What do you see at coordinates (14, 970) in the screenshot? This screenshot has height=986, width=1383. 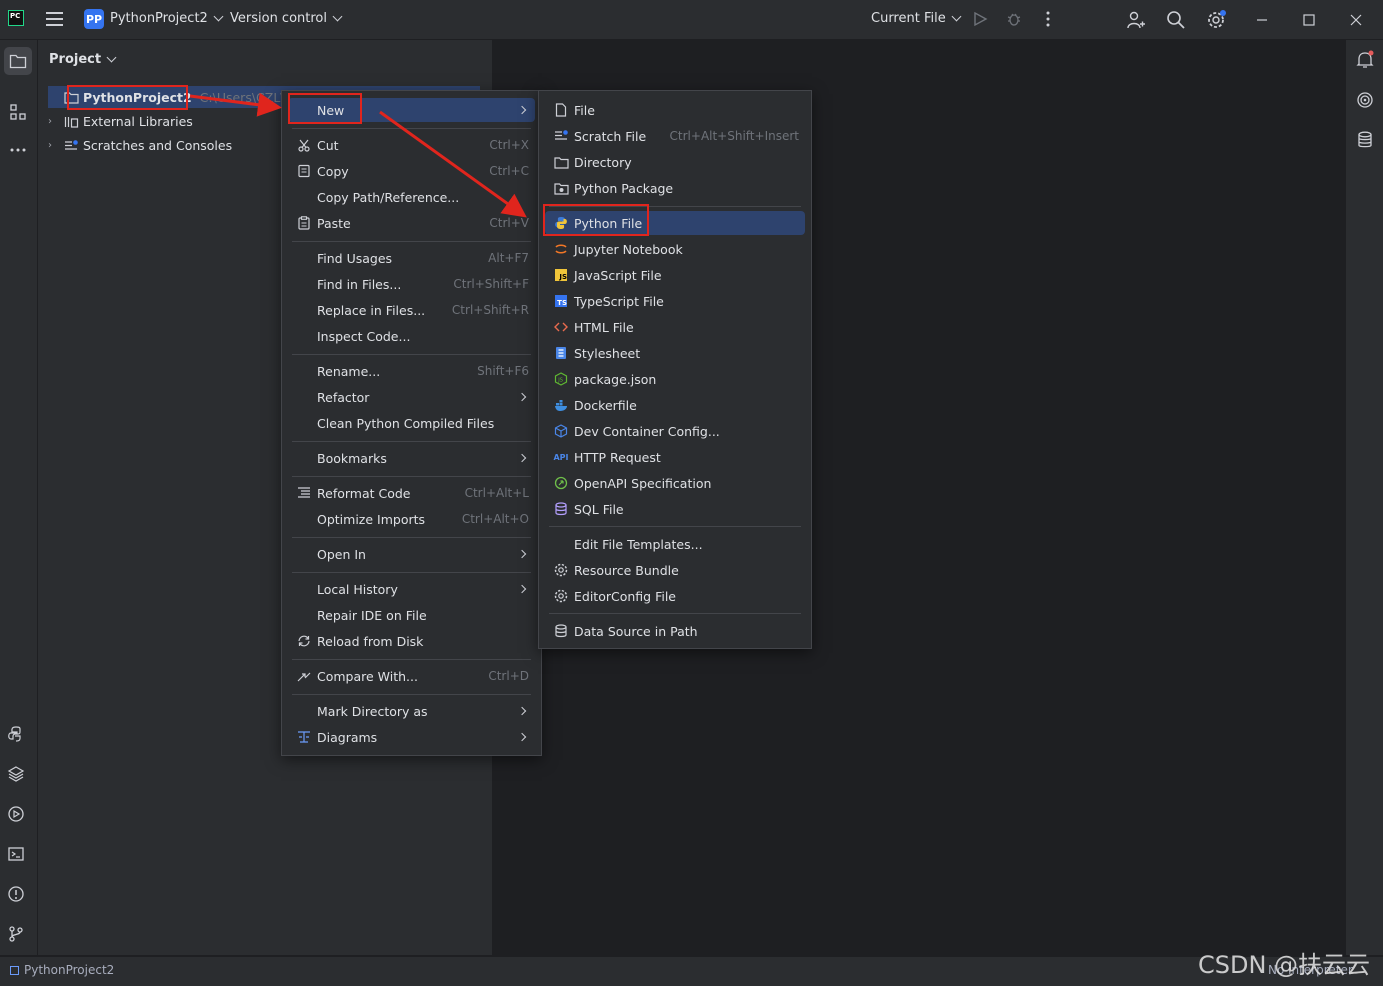 I see `module-icon` at bounding box center [14, 970].